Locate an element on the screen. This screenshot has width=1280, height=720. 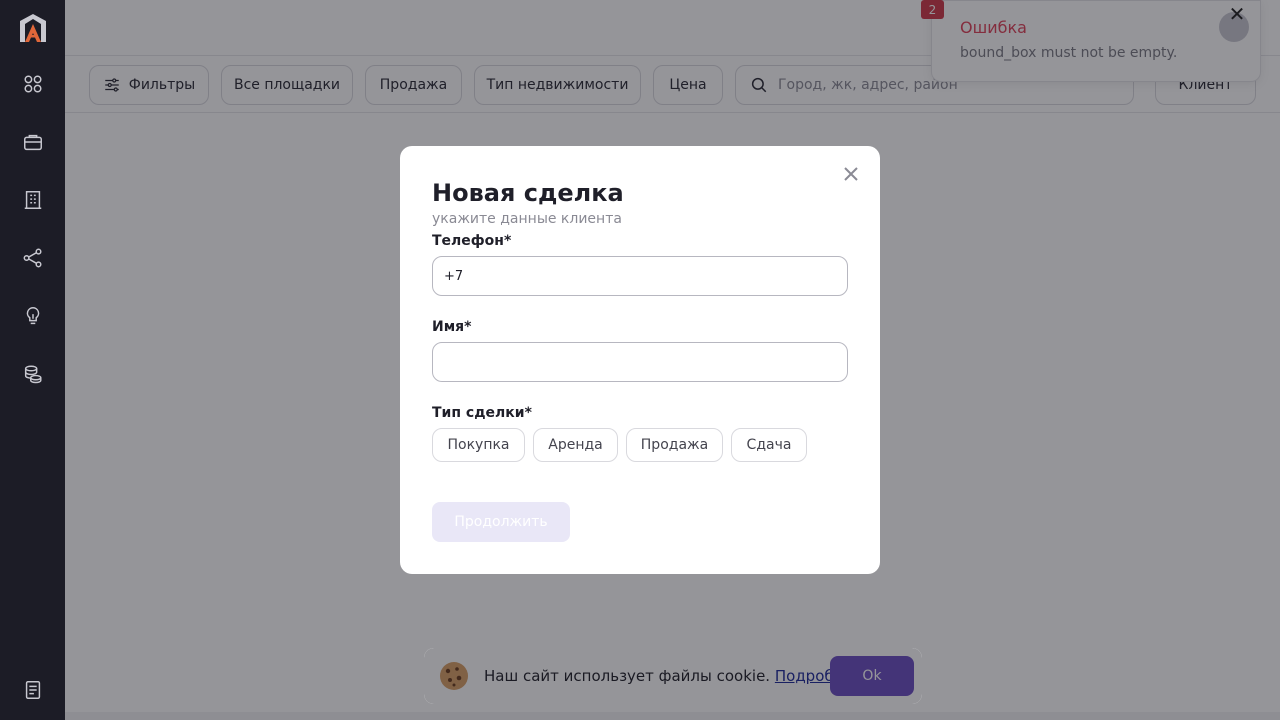
close-icon is located at coordinates (851, 174).